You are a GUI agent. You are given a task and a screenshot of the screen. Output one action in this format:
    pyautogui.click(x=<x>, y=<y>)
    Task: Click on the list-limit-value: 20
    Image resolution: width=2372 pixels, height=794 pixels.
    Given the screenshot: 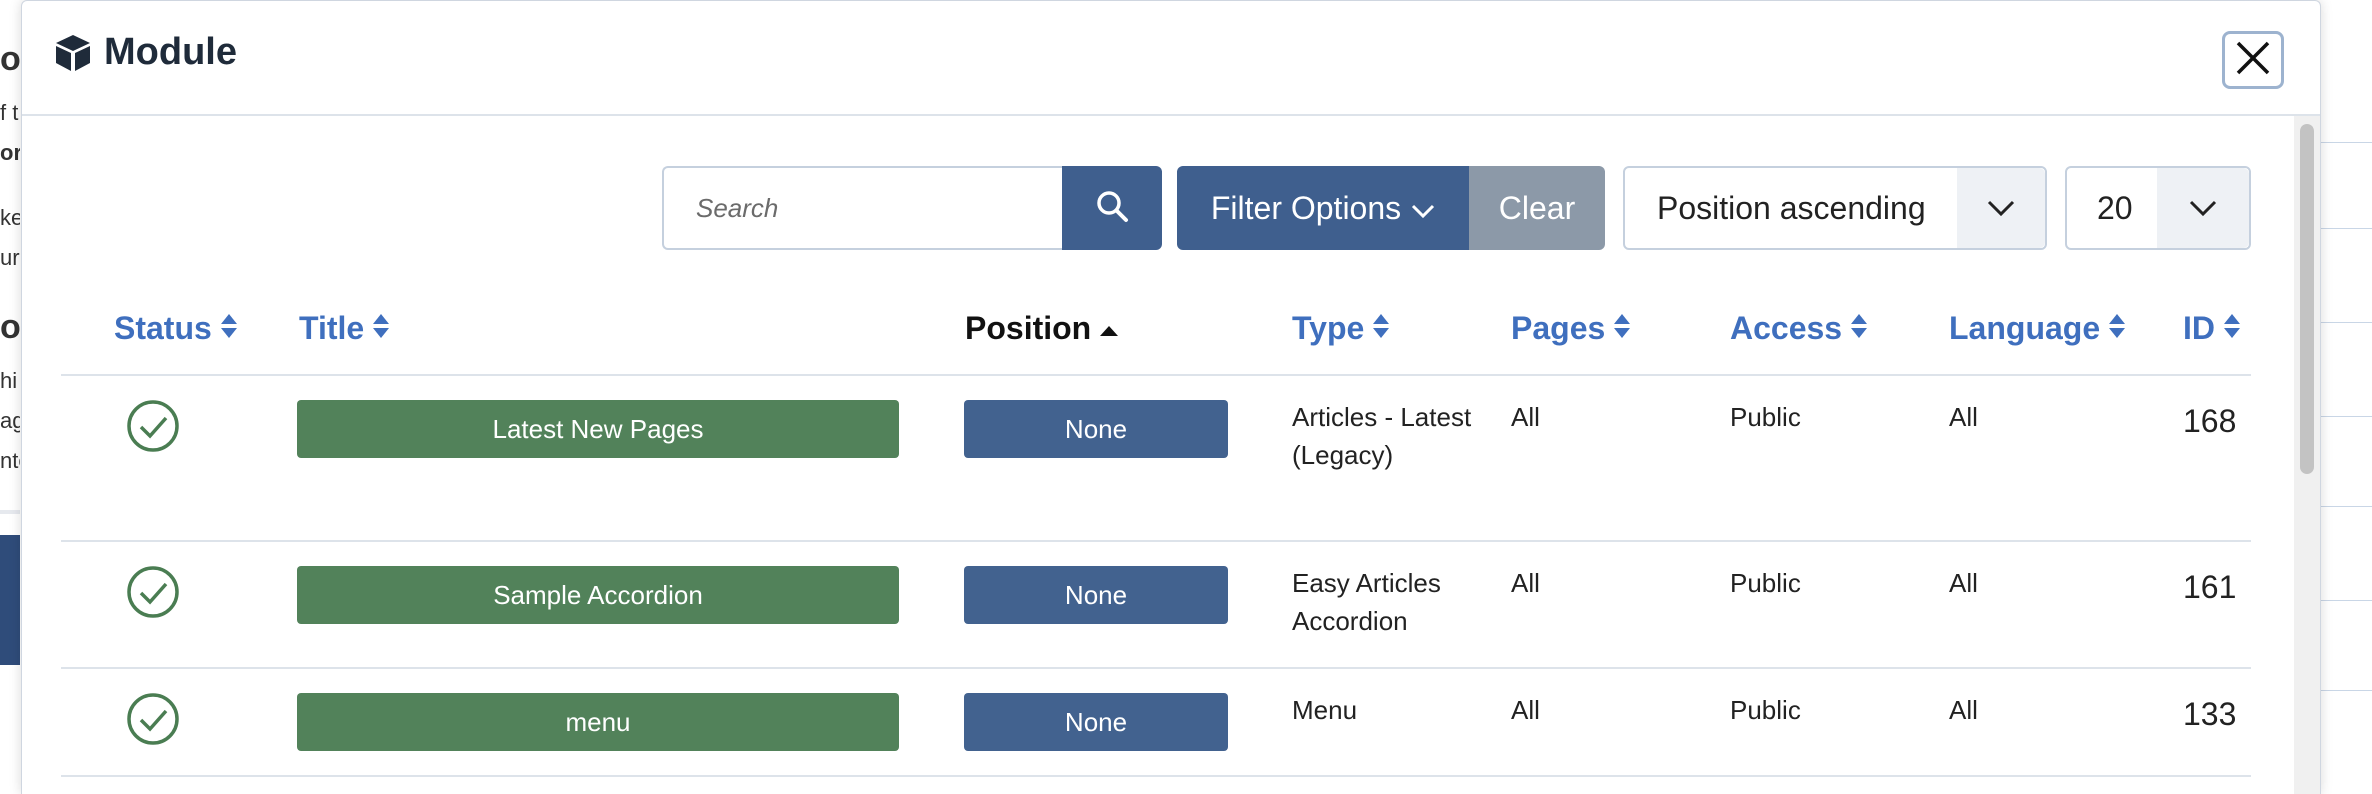 What is the action you would take?
    pyautogui.click(x=2115, y=207)
    